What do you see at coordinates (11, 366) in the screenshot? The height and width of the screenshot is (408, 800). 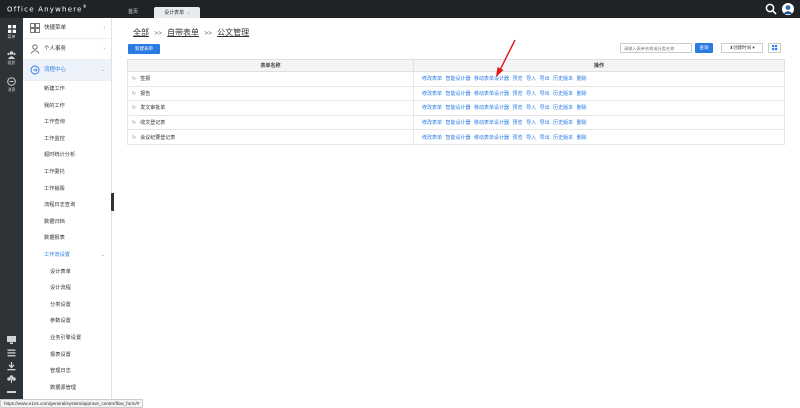 I see `download-icon` at bounding box center [11, 366].